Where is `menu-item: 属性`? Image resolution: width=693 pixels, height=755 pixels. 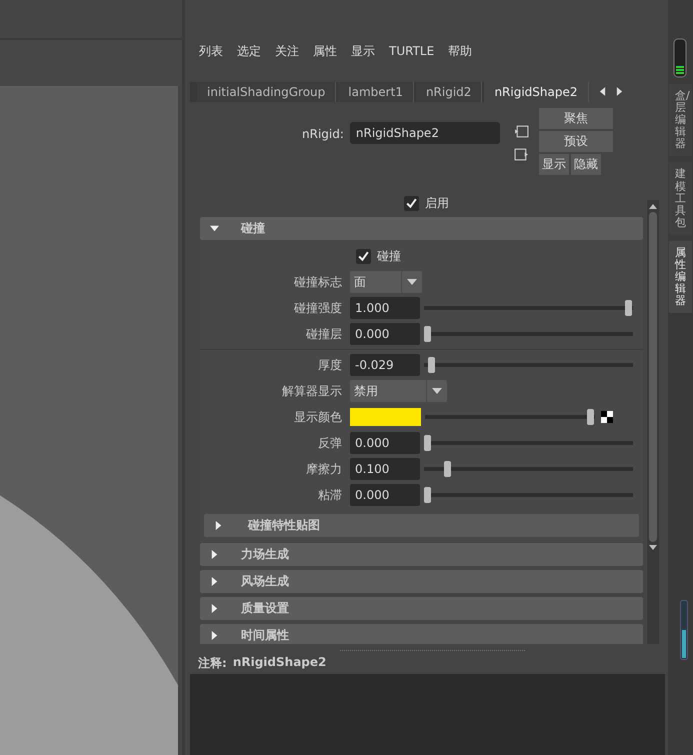 menu-item: 属性 is located at coordinates (325, 51).